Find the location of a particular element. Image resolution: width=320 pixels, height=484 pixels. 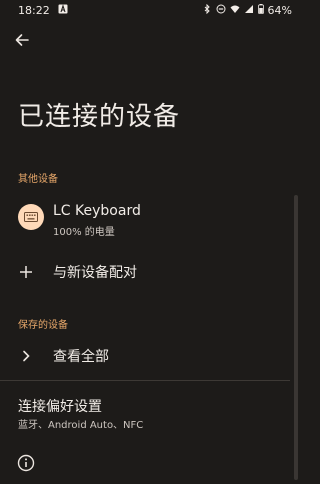

page-title: 已连接的设备 is located at coordinates (99, 117).